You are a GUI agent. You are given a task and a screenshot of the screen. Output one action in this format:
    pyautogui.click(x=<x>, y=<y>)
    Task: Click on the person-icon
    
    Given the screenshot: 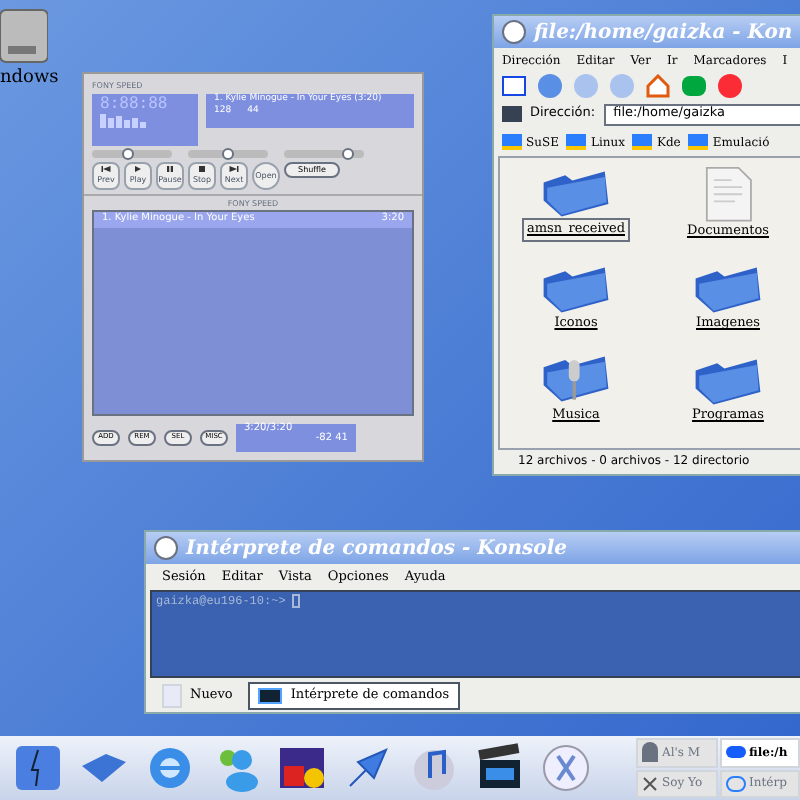 What is the action you would take?
    pyautogui.click(x=650, y=752)
    